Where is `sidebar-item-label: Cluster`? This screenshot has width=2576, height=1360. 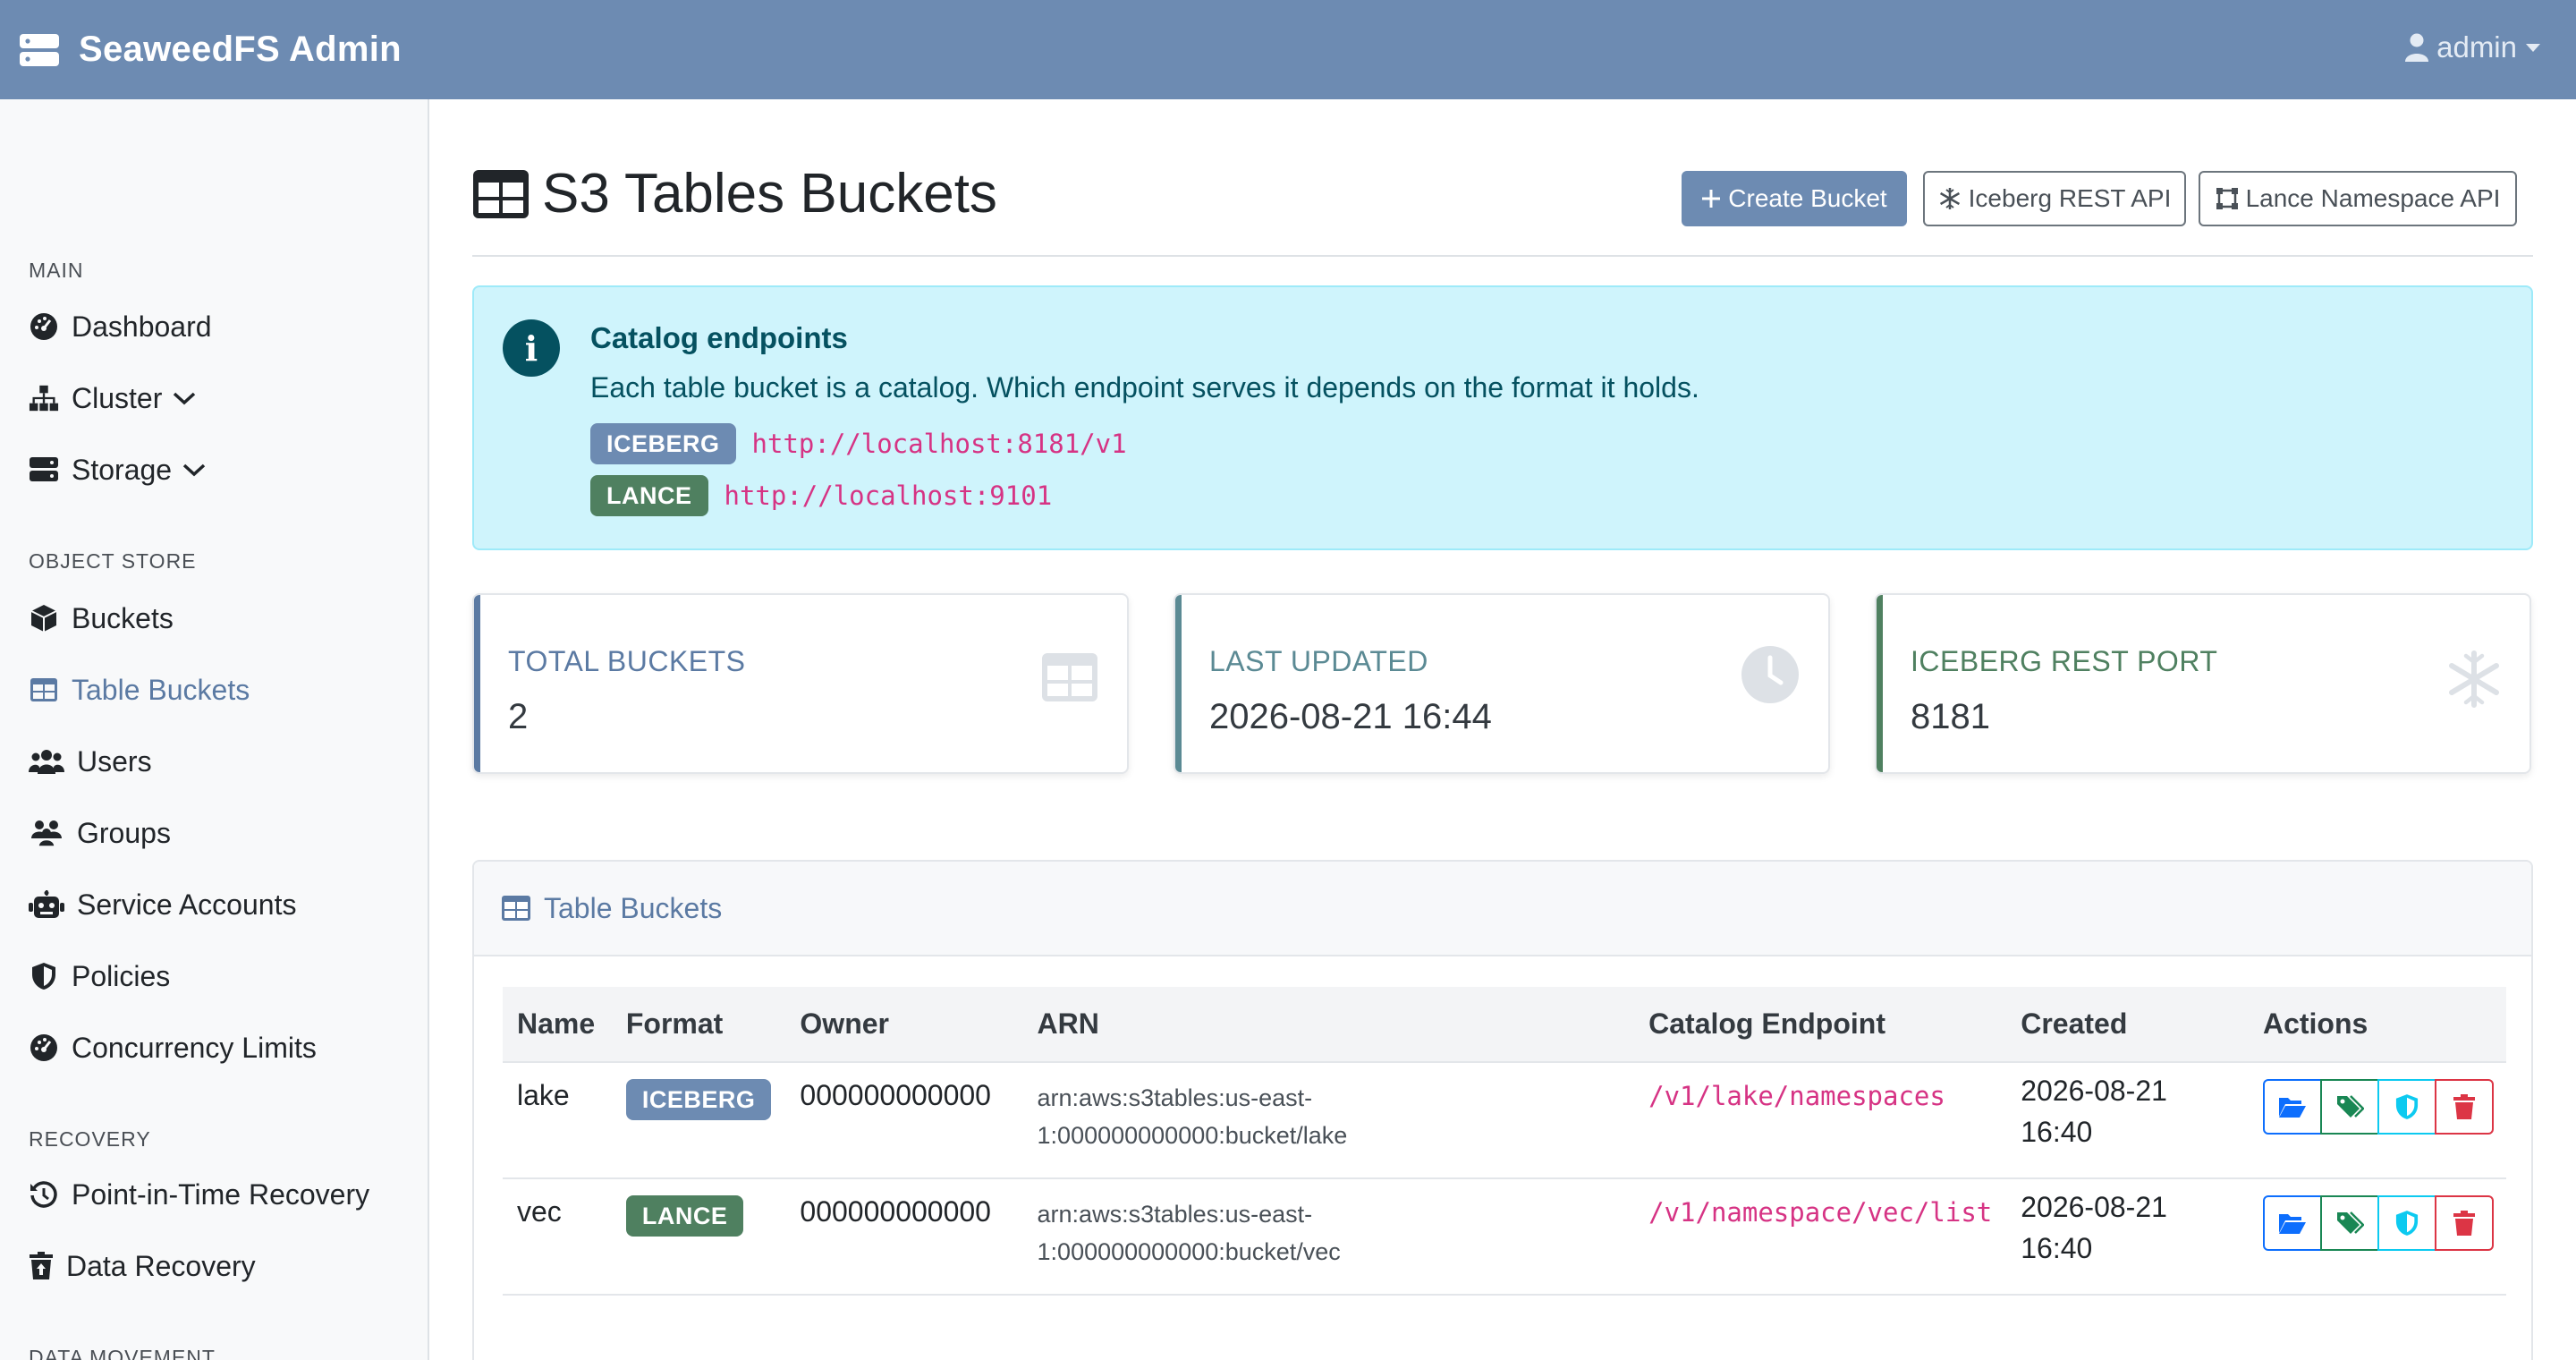
sidebar-item-label: Cluster is located at coordinates (117, 397).